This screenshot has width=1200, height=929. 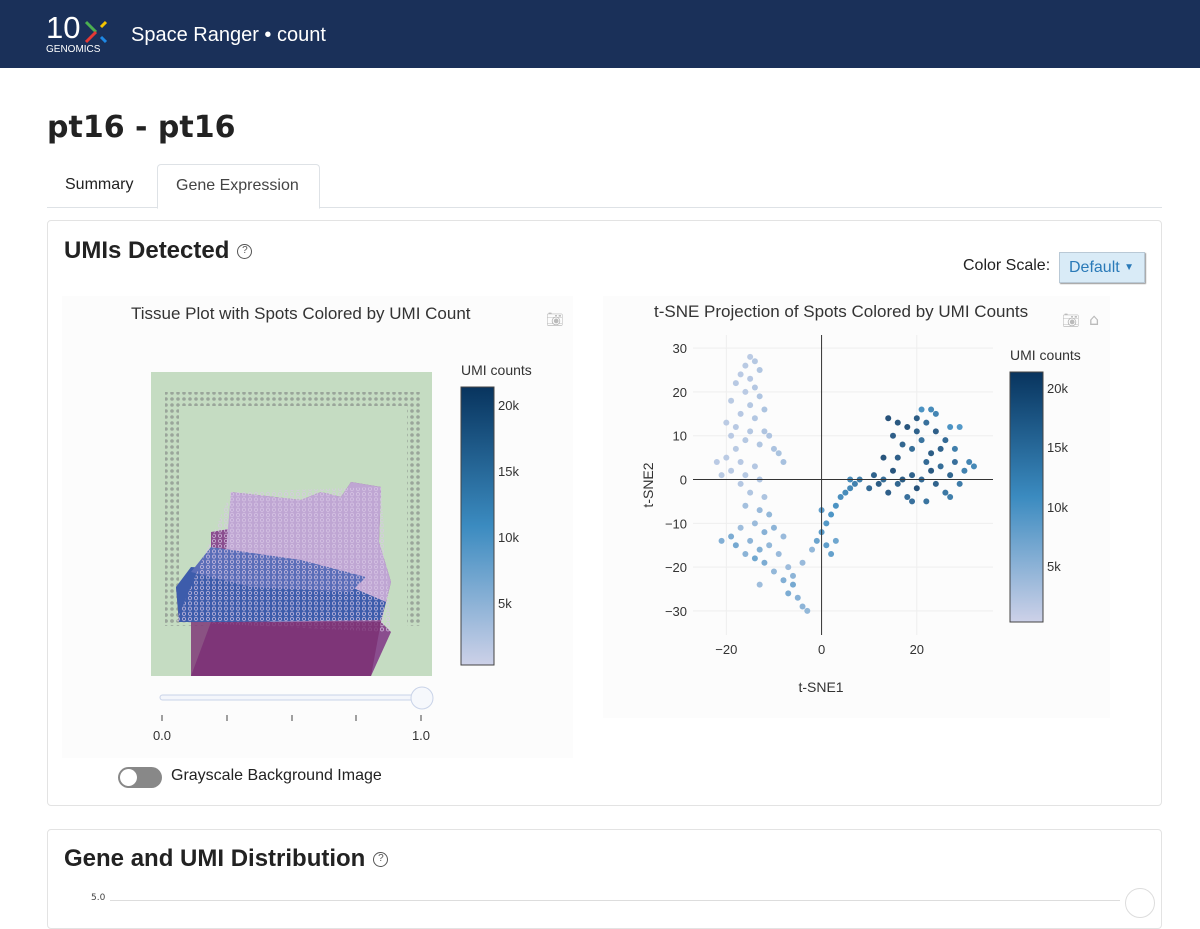 What do you see at coordinates (238, 186) in the screenshot?
I see `tab-gene-expression: Gene Expression` at bounding box center [238, 186].